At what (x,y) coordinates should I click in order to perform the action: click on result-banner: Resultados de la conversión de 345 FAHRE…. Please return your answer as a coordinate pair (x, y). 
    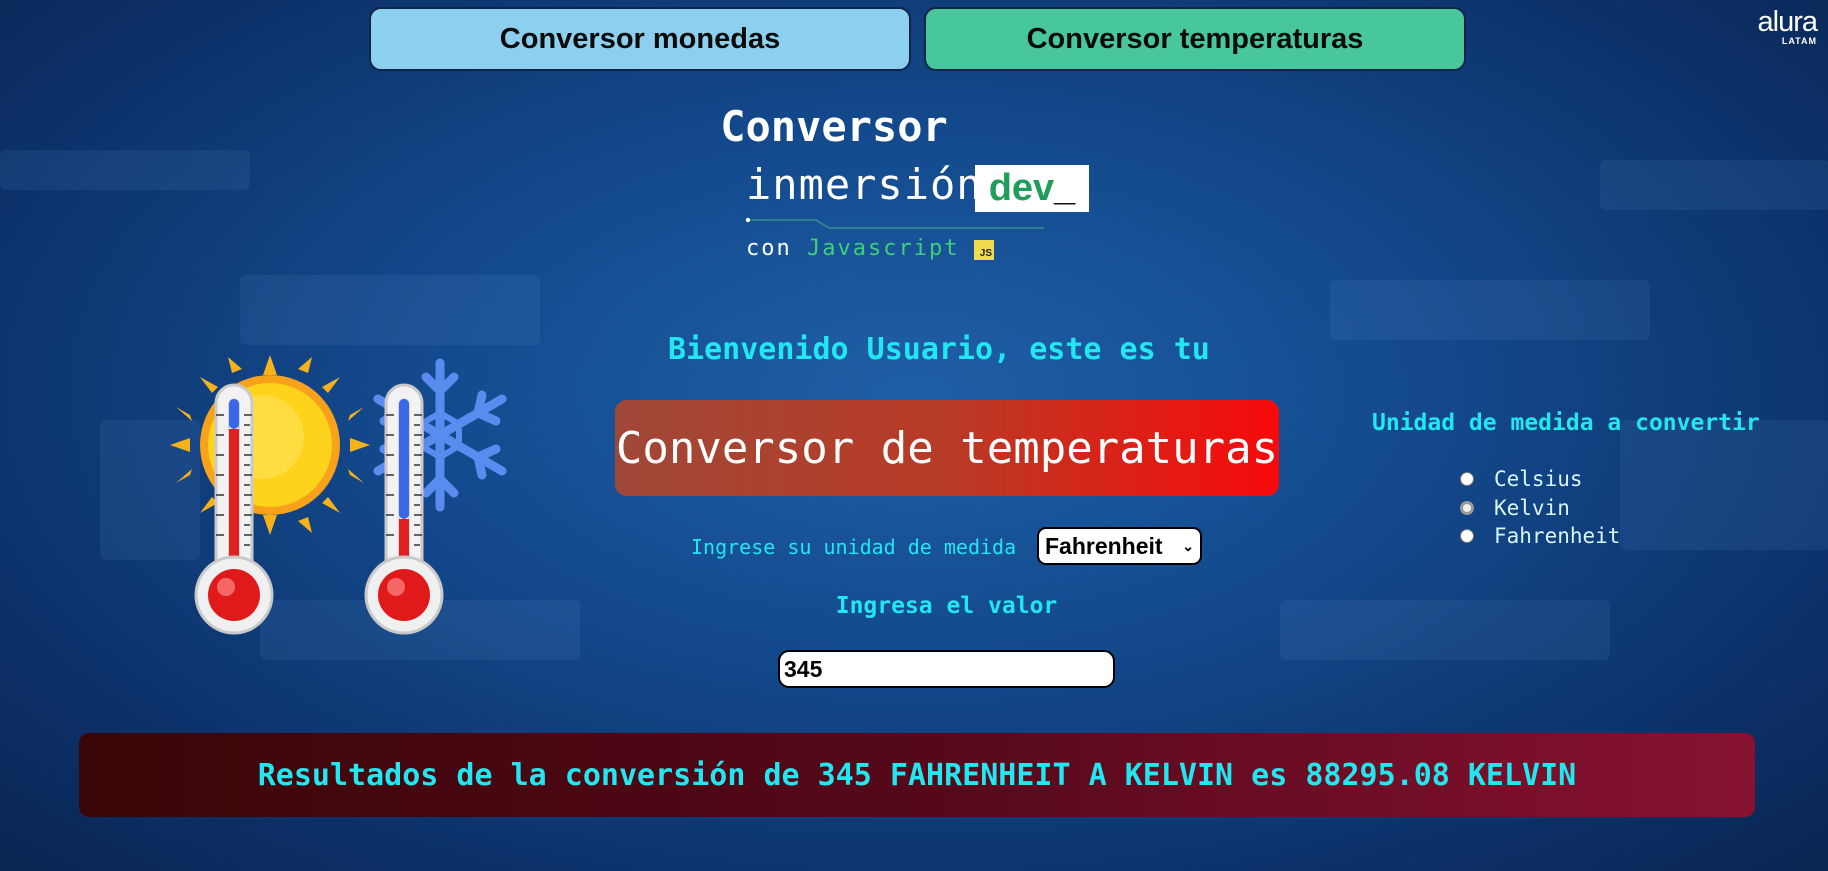
    Looking at the image, I should click on (917, 775).